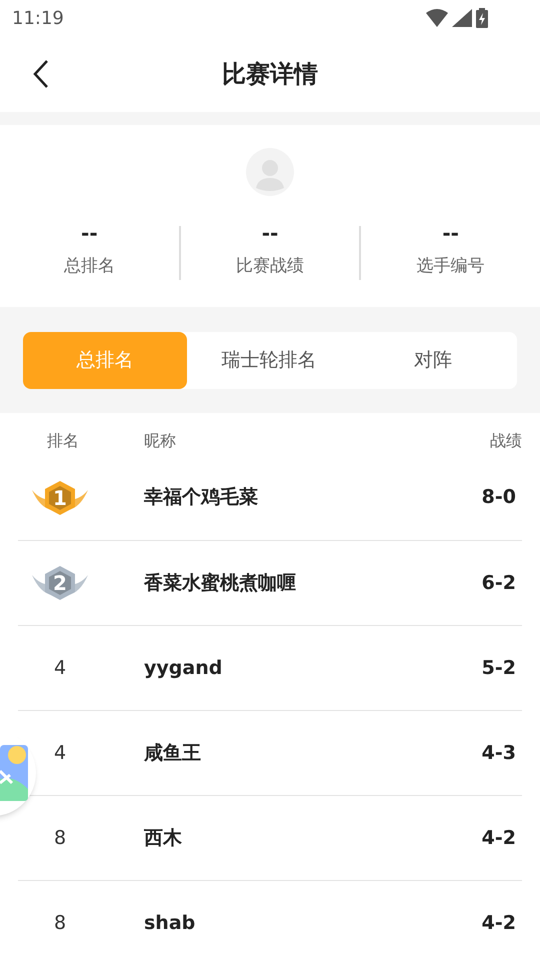 The image size is (540, 960). Describe the element at coordinates (499, 497) in the screenshot. I see `record: 8-0` at that location.